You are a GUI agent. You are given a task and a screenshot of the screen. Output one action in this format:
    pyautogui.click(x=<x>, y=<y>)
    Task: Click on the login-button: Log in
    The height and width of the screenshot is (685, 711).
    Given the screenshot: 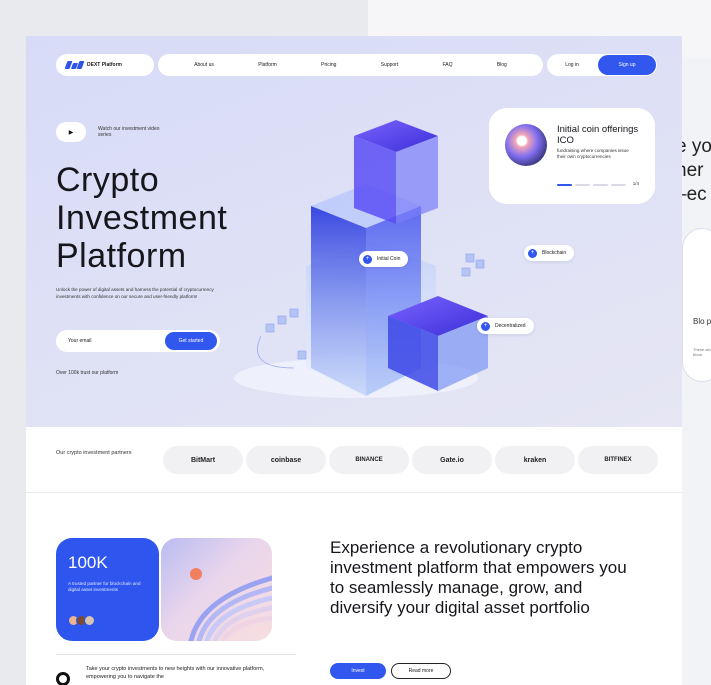 What is the action you would take?
    pyautogui.click(x=572, y=65)
    